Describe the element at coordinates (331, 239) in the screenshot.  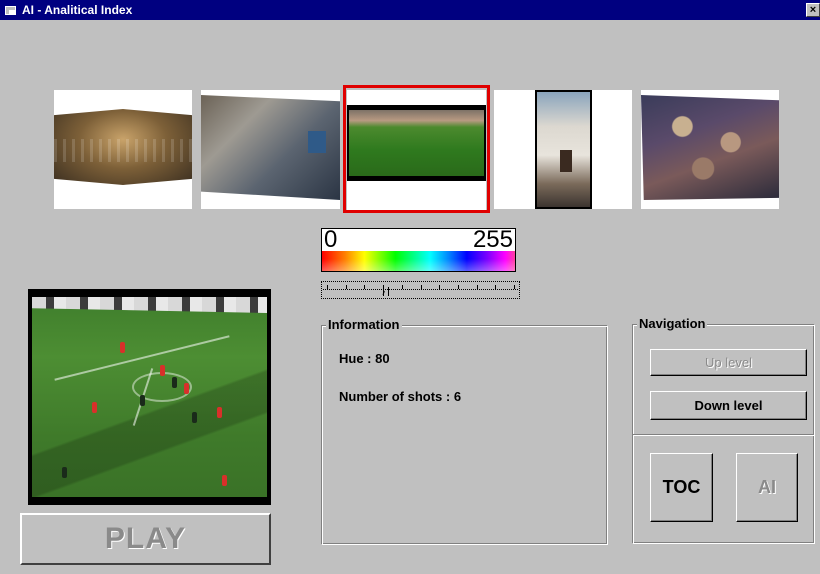
I see `scale-min-label: 0` at that location.